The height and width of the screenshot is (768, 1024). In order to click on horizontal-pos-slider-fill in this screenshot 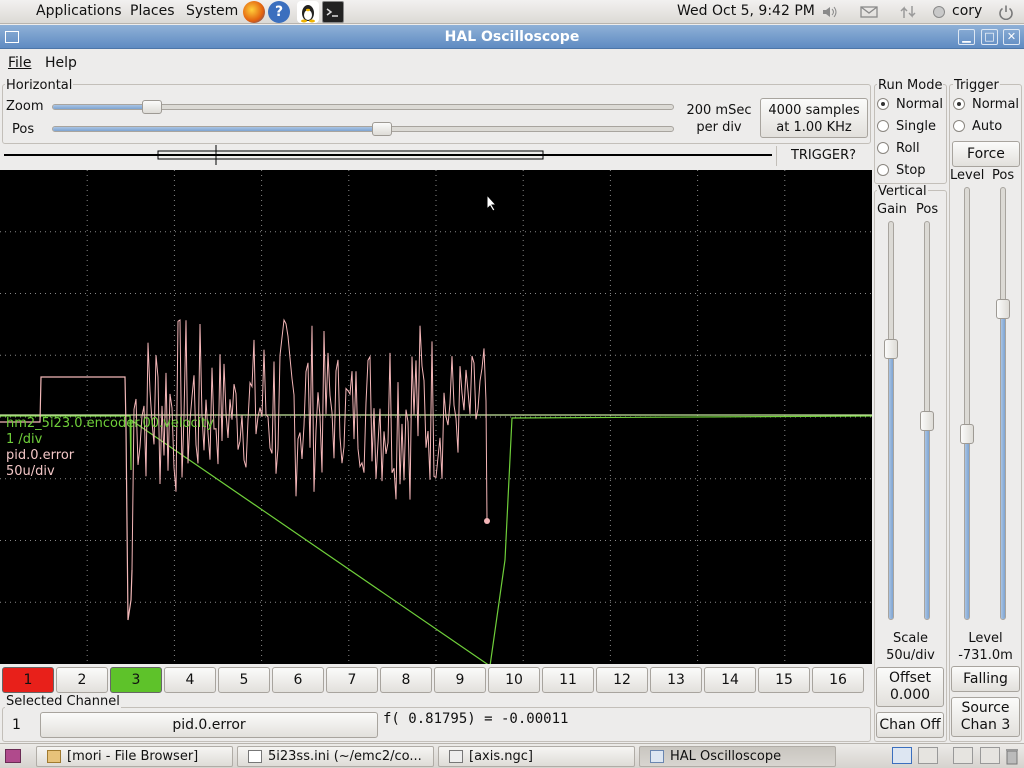, I will do `click(217, 129)`.